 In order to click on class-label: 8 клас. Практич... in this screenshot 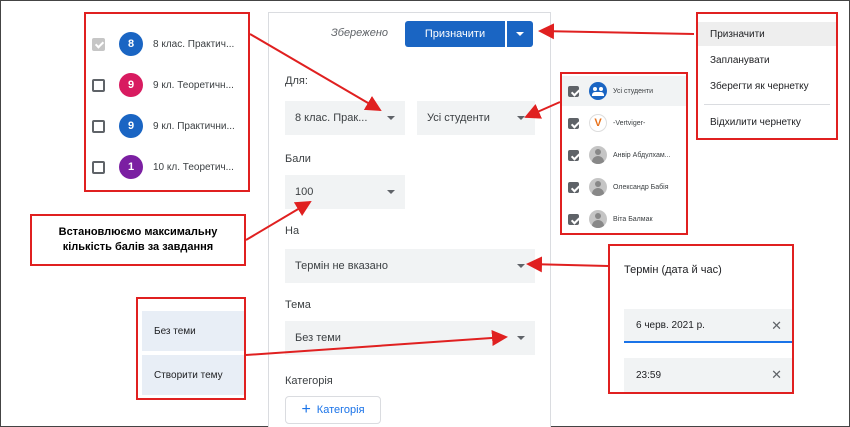, I will do `click(194, 44)`.